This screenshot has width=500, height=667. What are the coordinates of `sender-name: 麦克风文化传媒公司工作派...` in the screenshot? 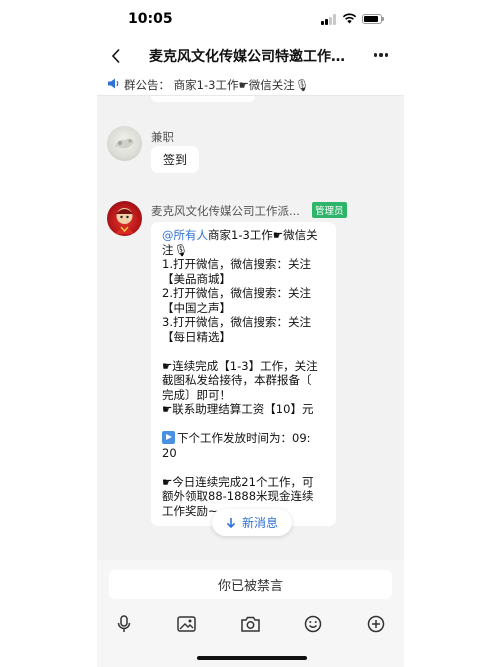 It's located at (225, 211).